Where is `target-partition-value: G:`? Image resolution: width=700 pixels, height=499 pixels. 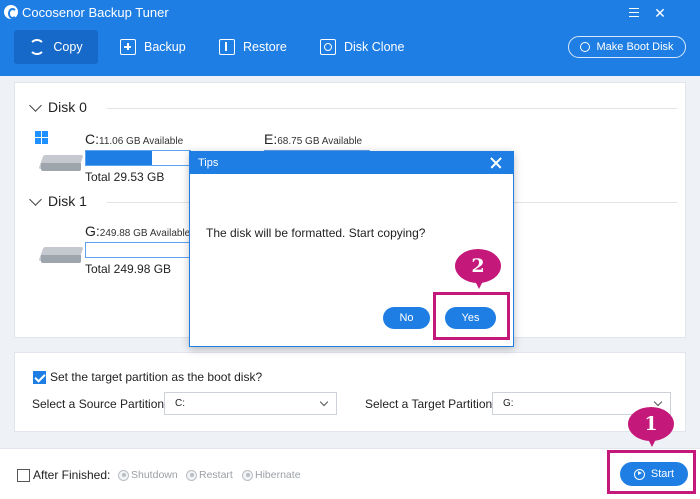
target-partition-value: G: is located at coordinates (508, 403).